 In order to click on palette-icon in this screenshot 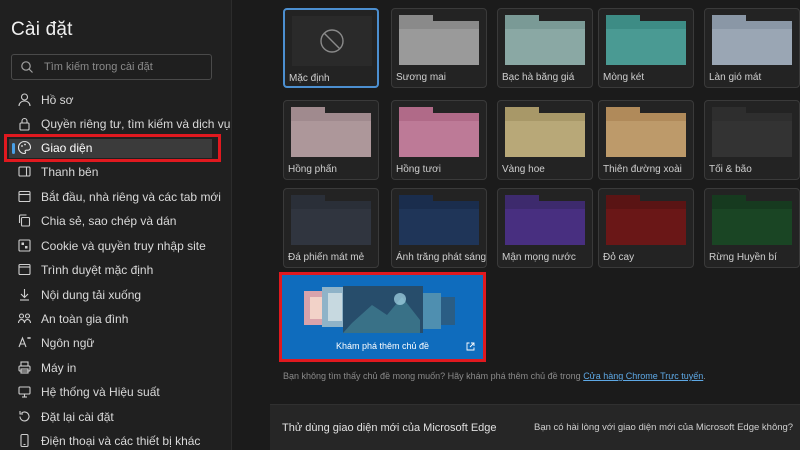, I will do `click(24, 147)`.